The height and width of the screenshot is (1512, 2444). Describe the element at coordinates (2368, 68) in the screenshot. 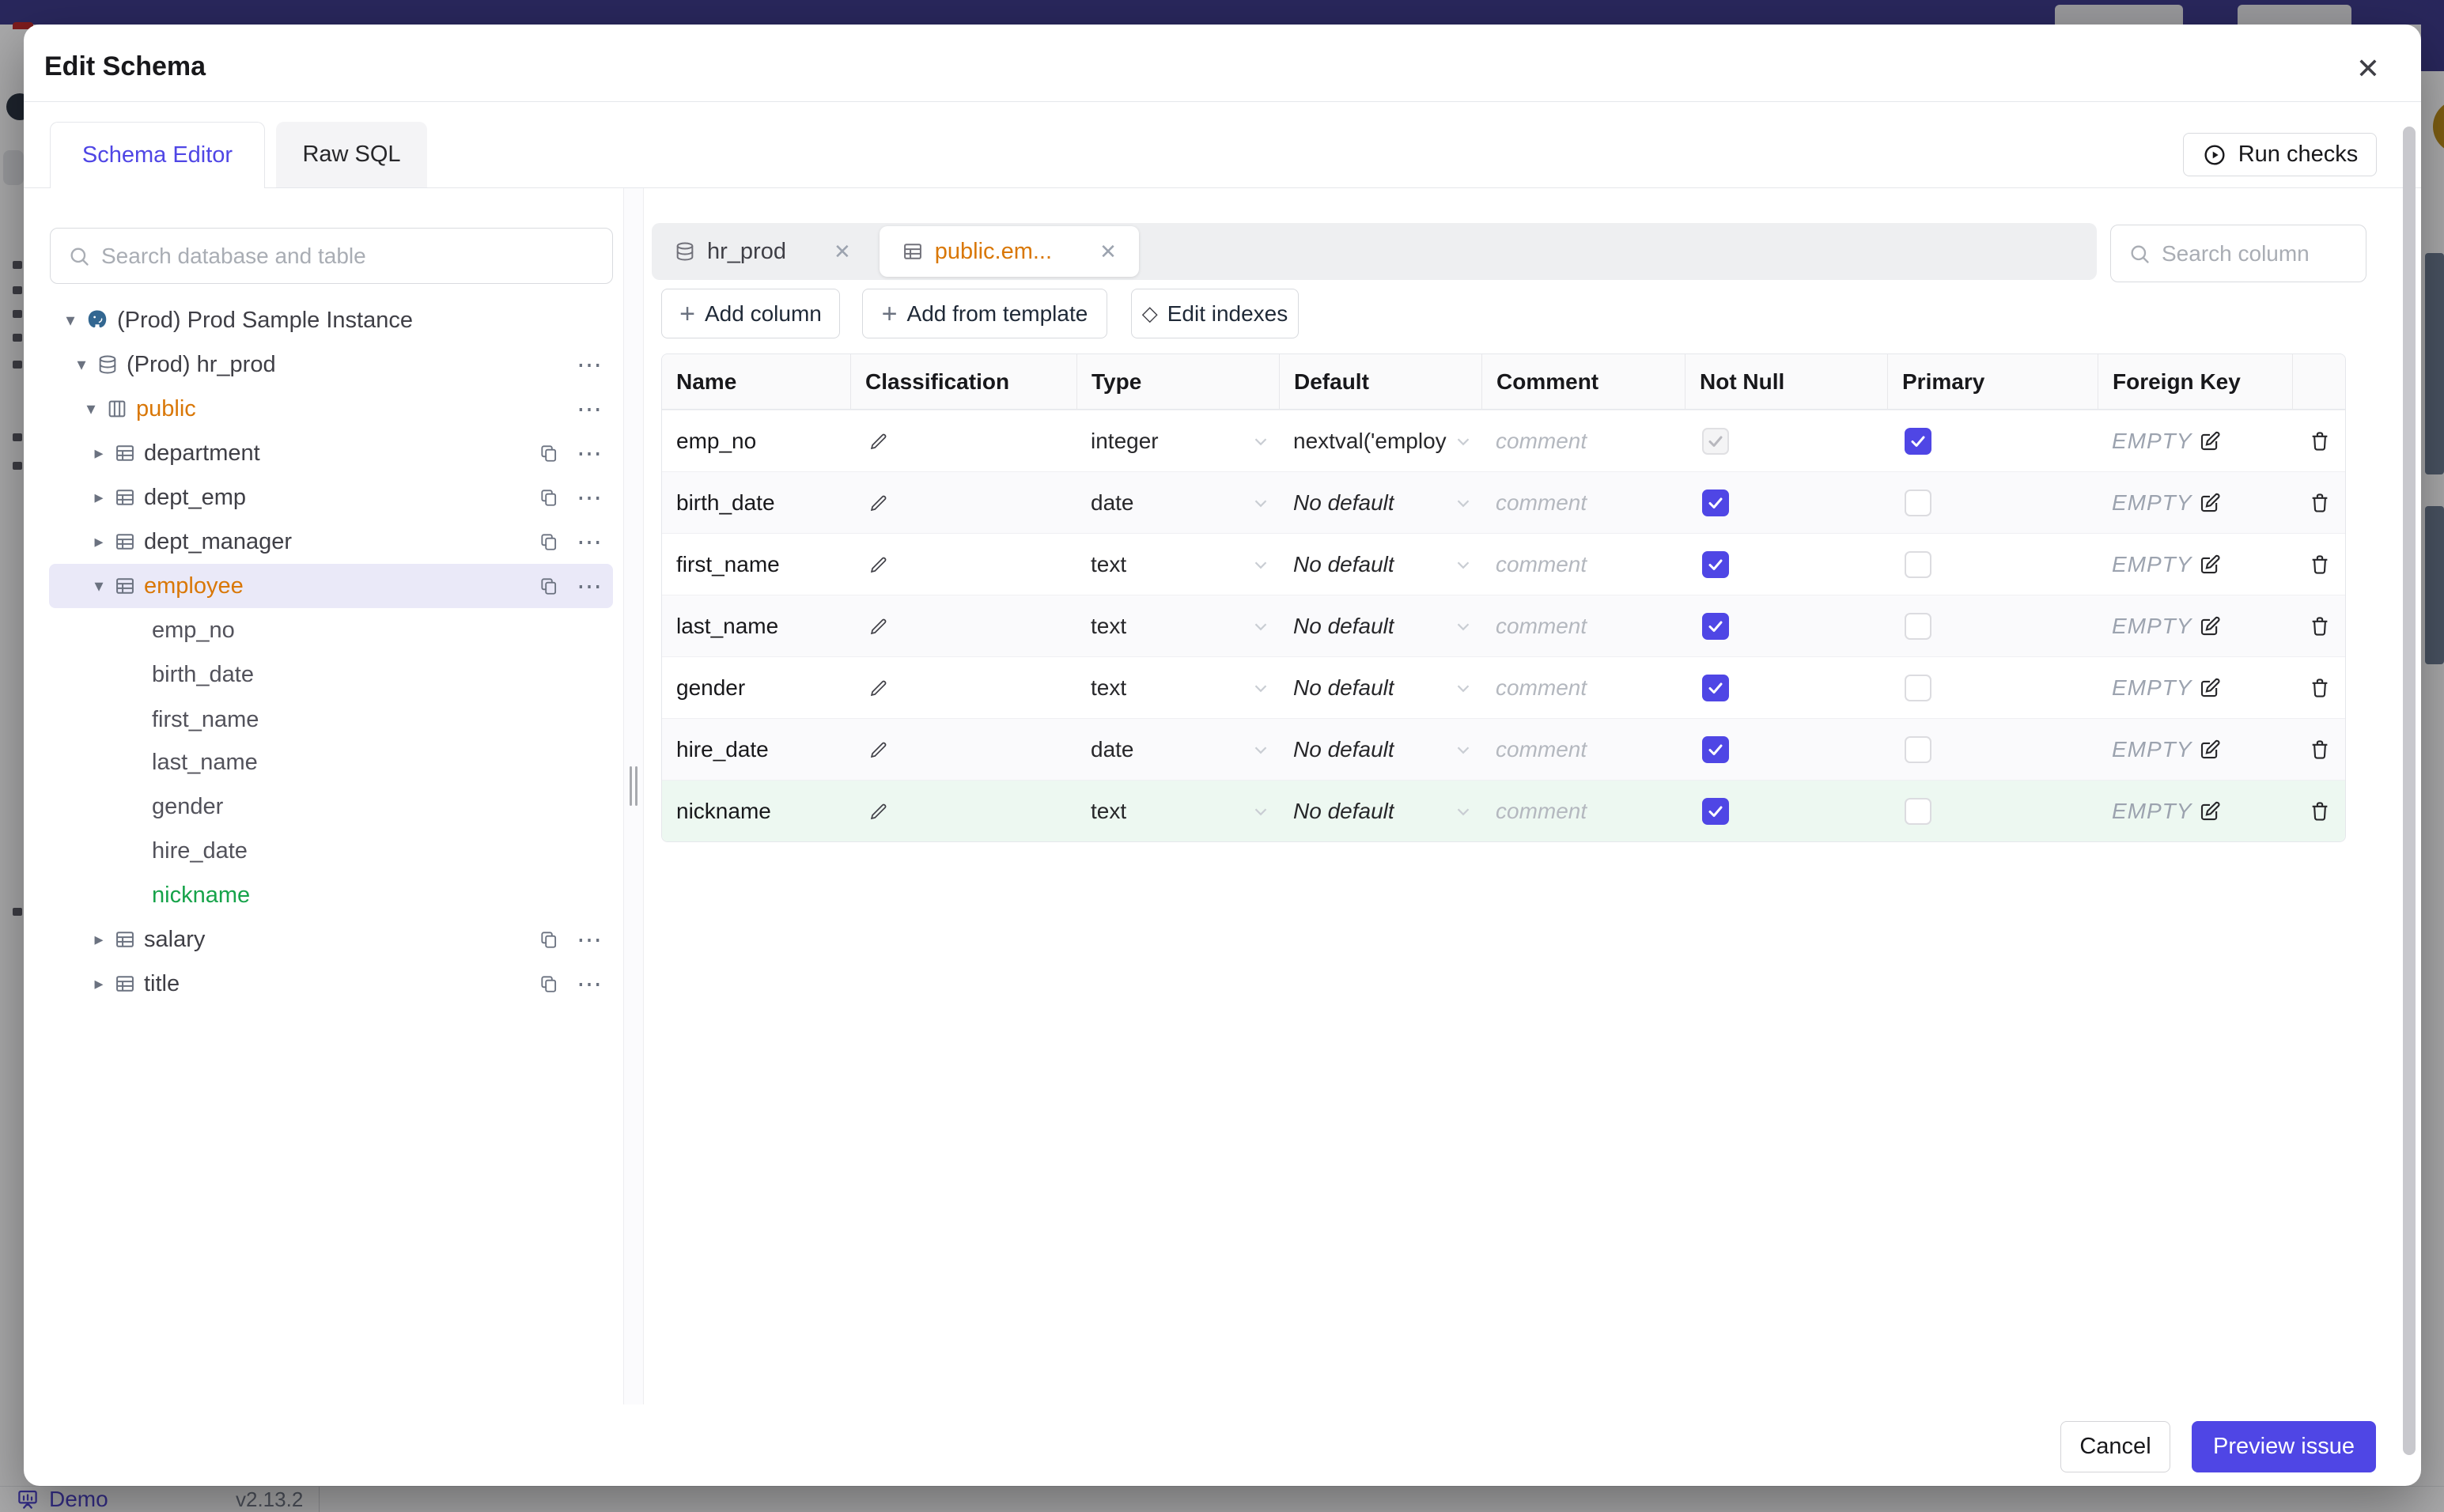

I see `close-icon: ✕` at that location.